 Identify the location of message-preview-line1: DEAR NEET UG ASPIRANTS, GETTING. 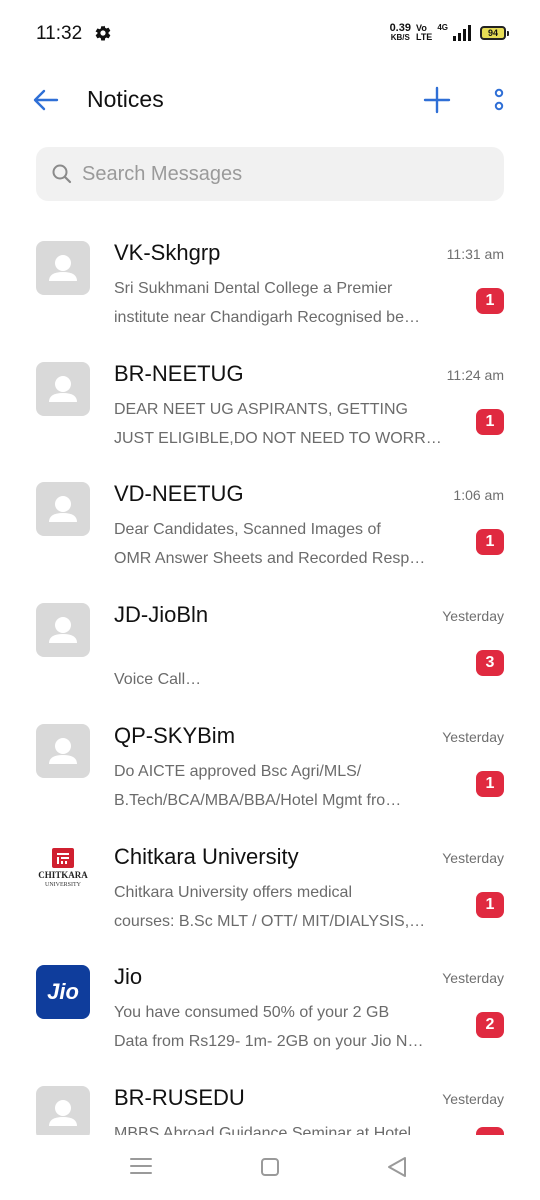
(261, 409).